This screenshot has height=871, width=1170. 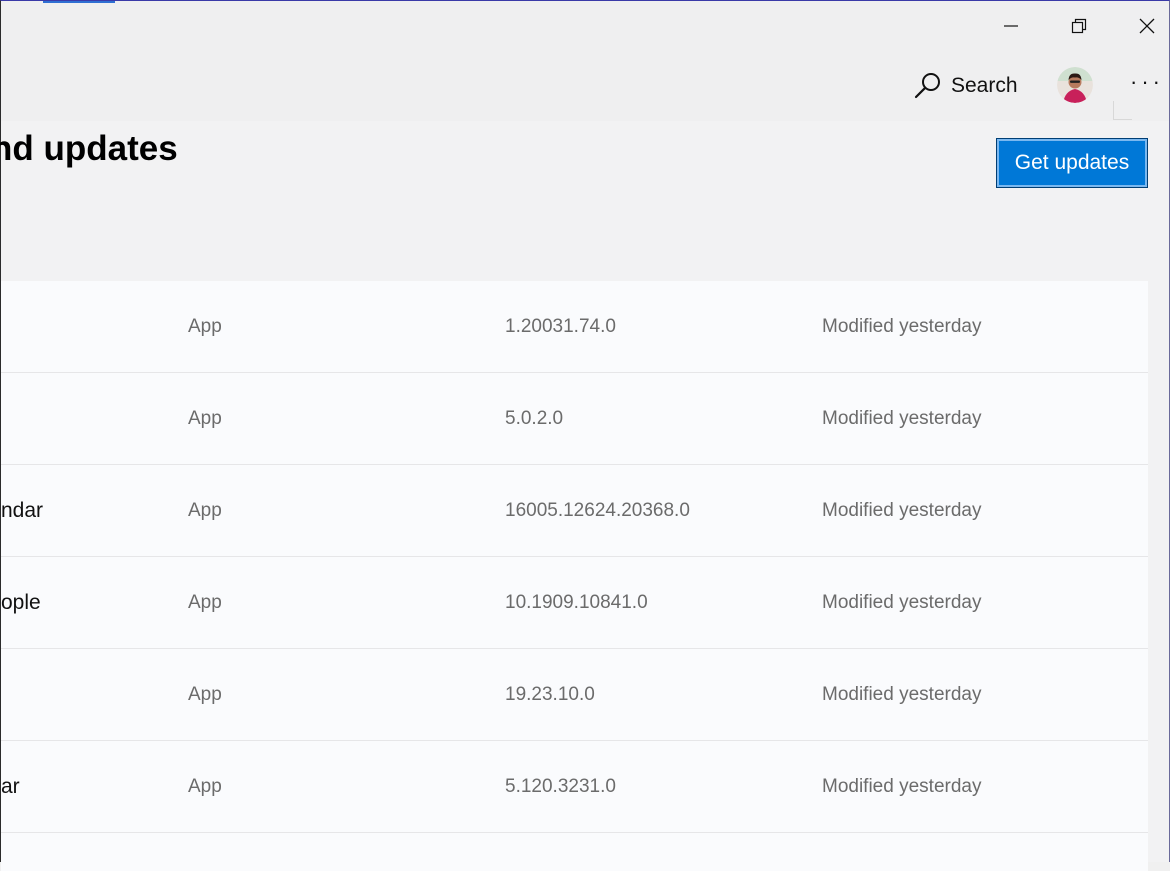 I want to click on restore-icon, so click(x=1079, y=26).